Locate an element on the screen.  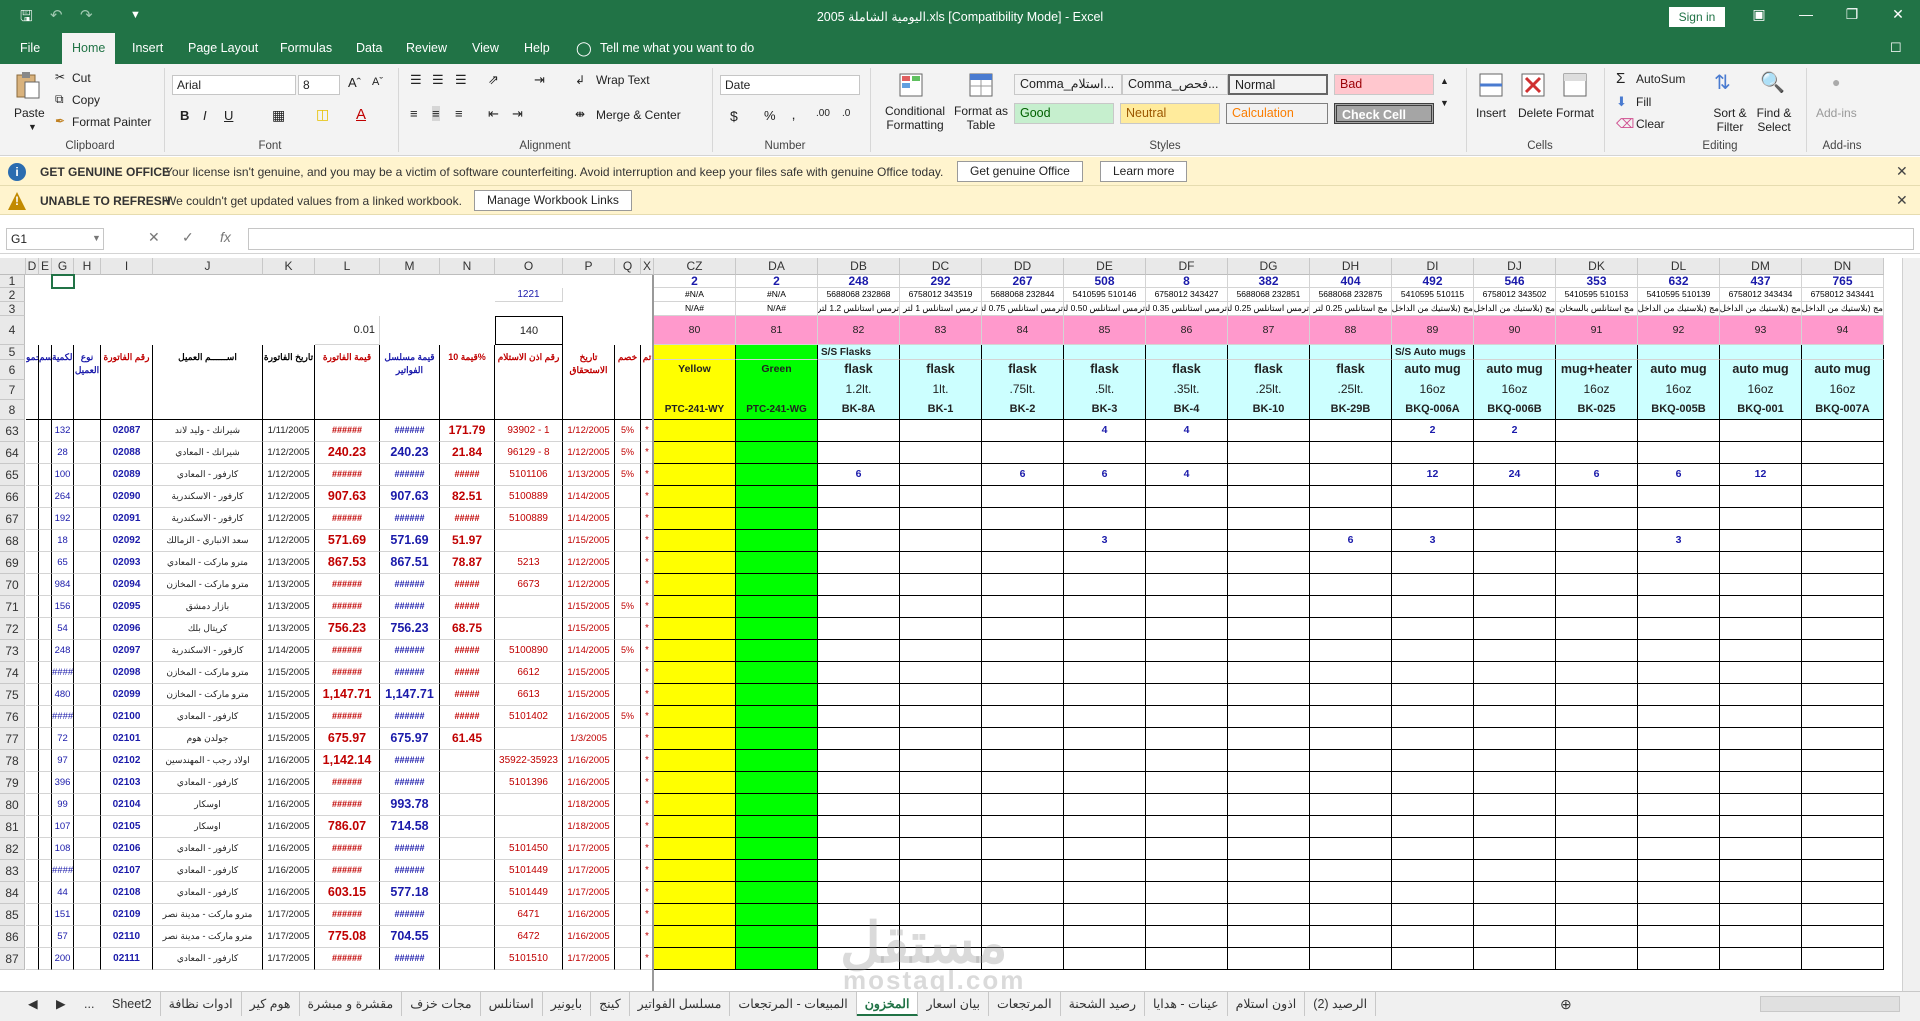
cell-stock-dl: 6 is located at coordinates (1679, 475).